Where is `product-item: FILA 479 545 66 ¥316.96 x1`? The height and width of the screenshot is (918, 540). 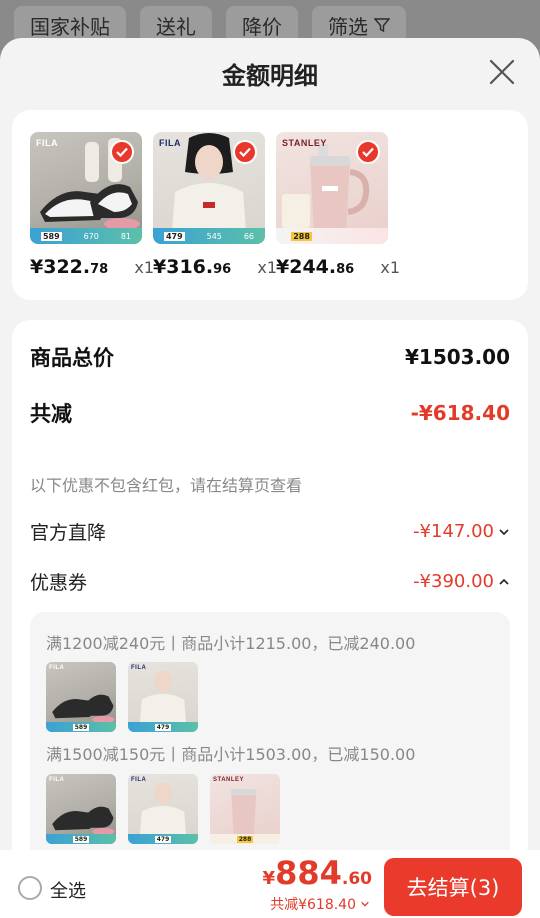
product-item: FILA 479 545 66 ¥316.96 x1 is located at coordinates (215, 205).